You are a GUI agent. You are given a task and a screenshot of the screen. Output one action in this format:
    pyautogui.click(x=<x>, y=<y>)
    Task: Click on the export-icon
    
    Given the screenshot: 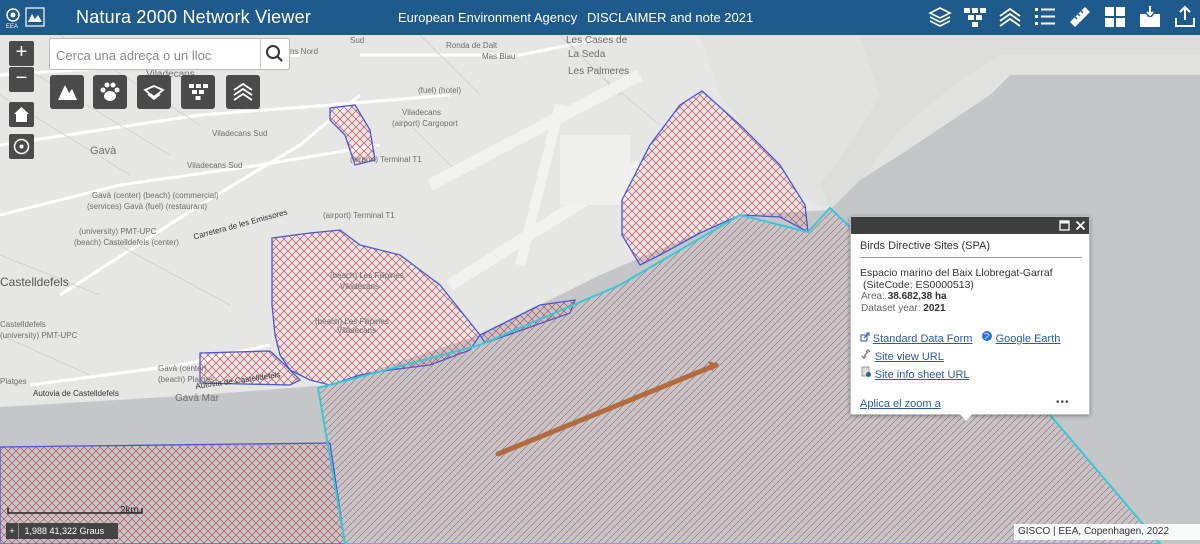 What is the action you would take?
    pyautogui.click(x=1150, y=17)
    